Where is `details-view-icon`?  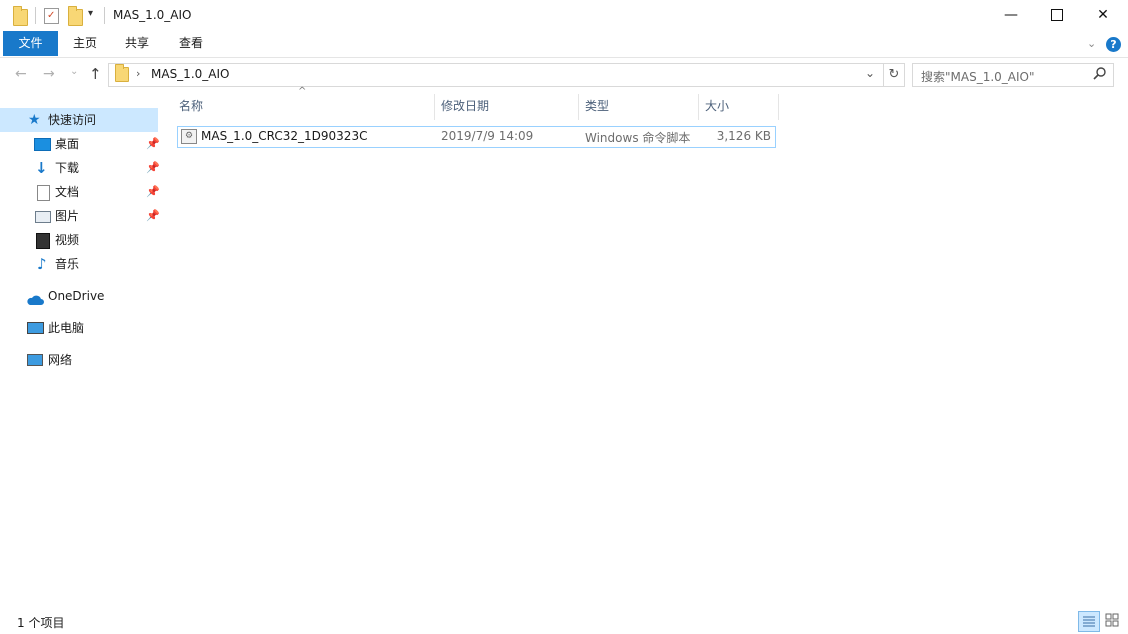
details-view-icon is located at coordinates (1089, 621).